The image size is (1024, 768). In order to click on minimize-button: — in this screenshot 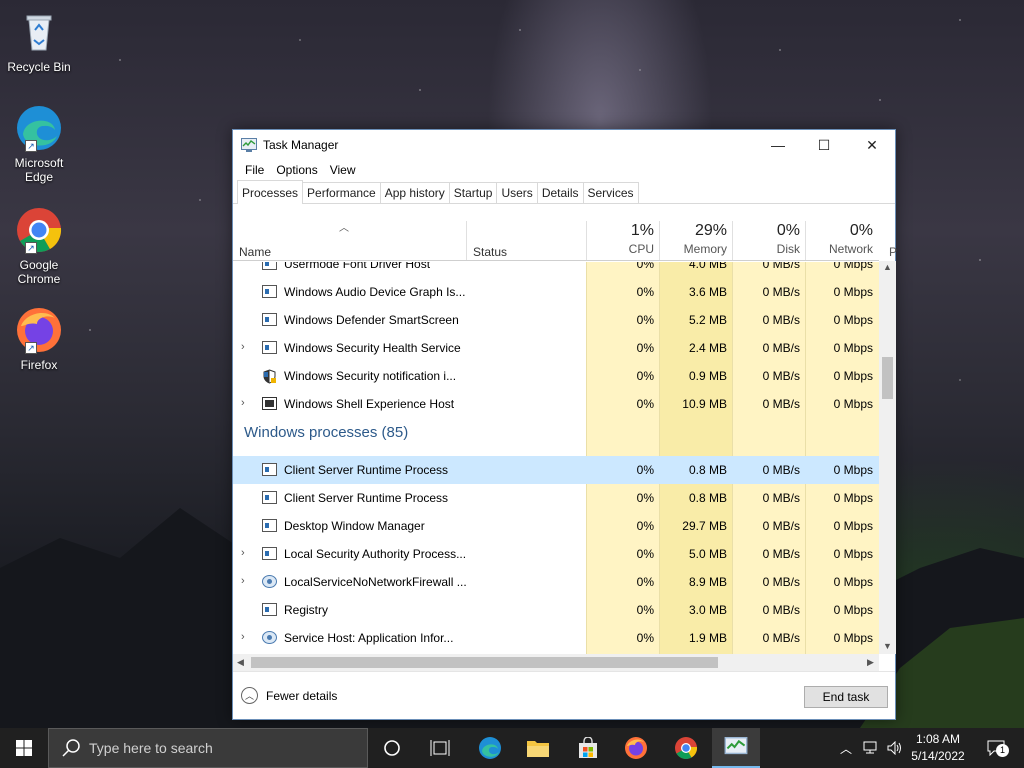, I will do `click(778, 145)`.